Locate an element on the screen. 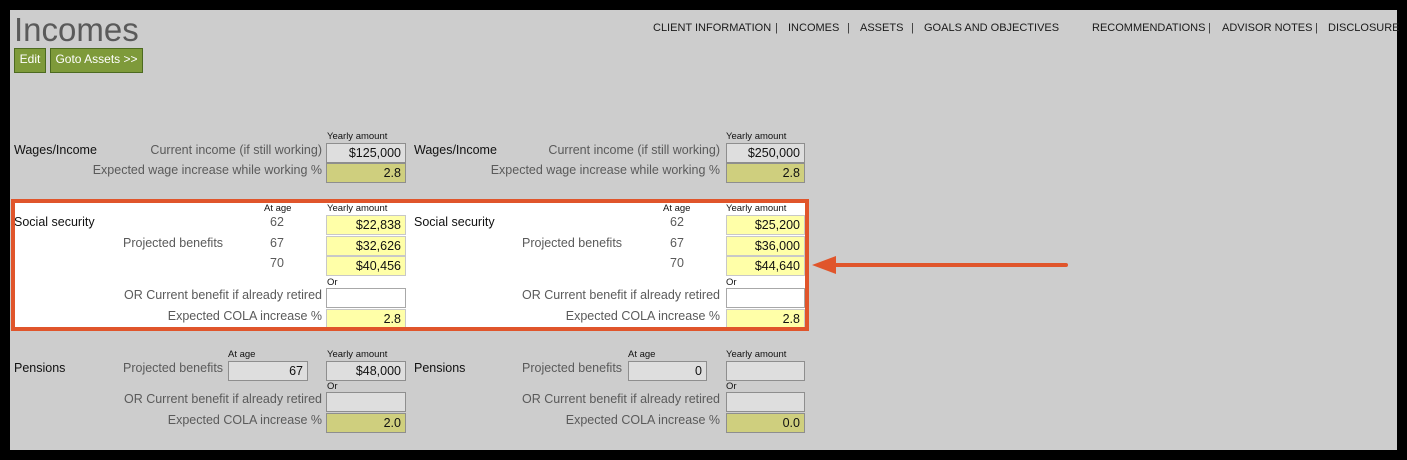 Image resolution: width=1407 pixels, height=460 pixels. arrow-left-icon is located at coordinates (940, 265).